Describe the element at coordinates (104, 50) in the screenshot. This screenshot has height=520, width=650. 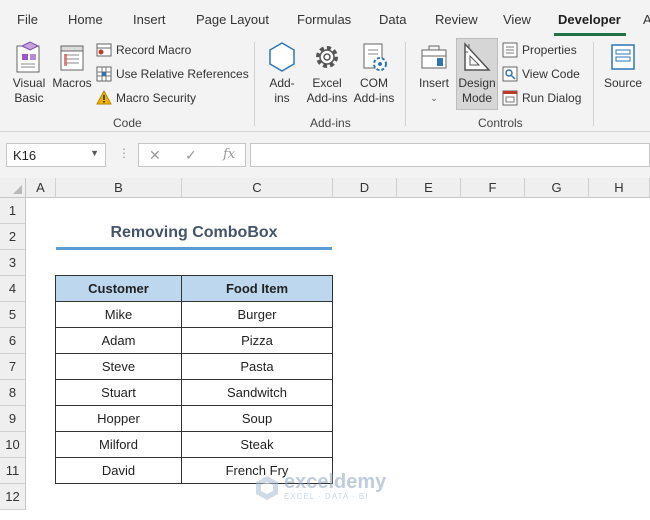
I see `record-macro-icon` at that location.